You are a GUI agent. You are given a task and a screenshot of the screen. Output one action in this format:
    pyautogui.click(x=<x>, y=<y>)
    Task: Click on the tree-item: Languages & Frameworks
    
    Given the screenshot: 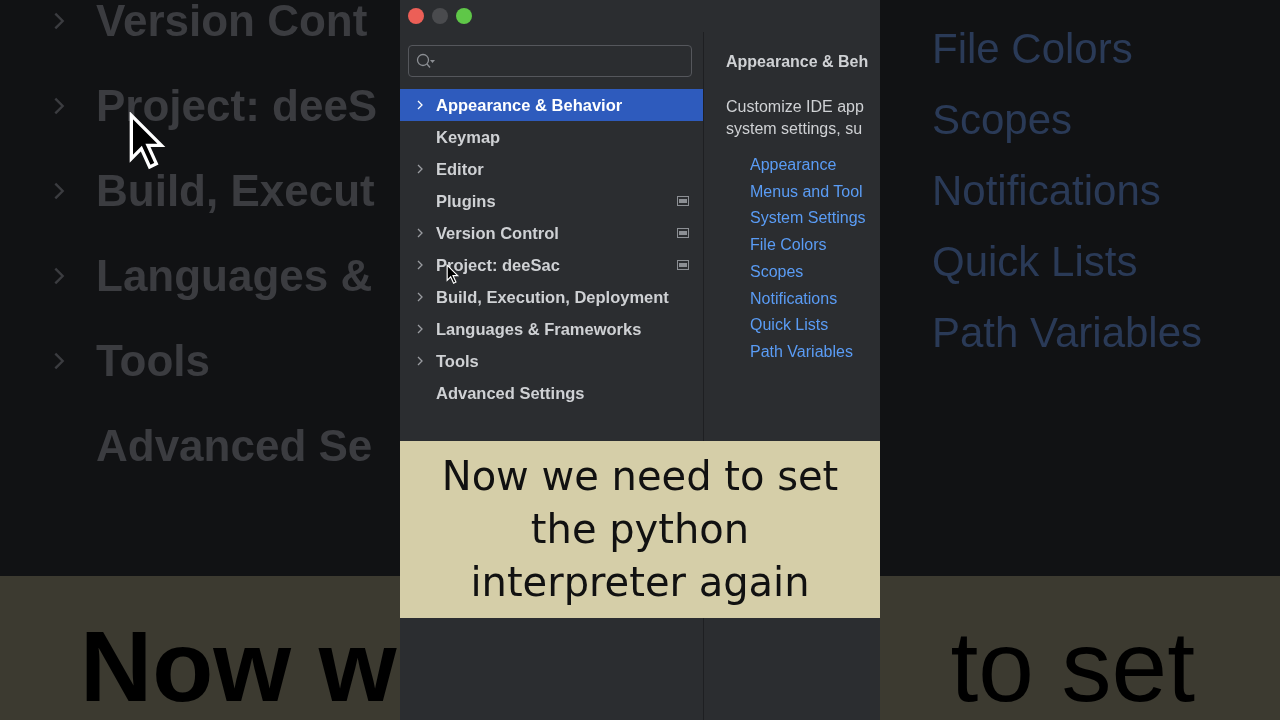 What is the action you would take?
    pyautogui.click(x=551, y=329)
    